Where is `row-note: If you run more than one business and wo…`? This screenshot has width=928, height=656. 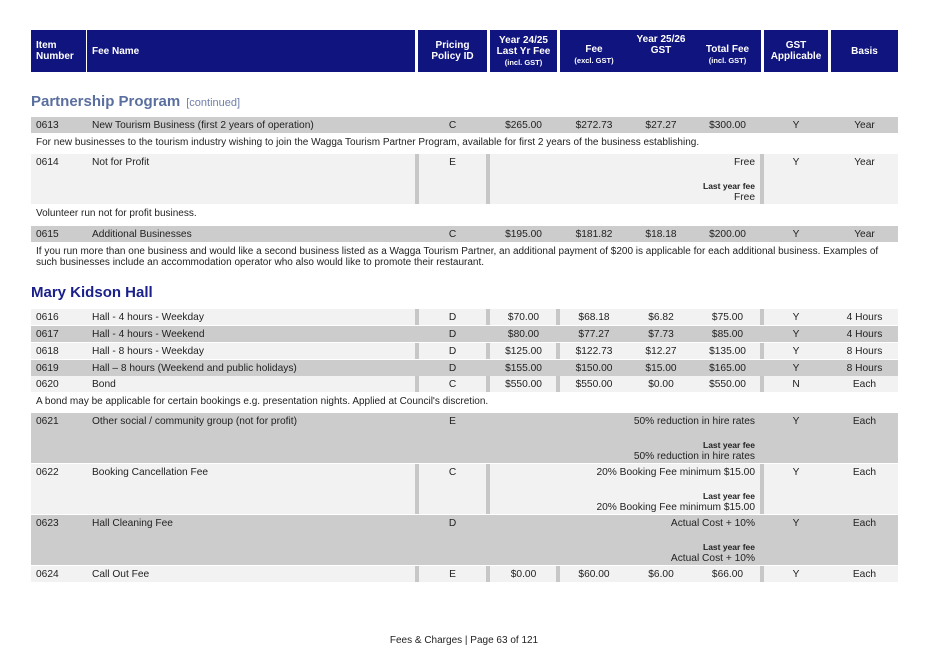
row-note: If you run more than one business and wo… is located at coordinates (457, 257).